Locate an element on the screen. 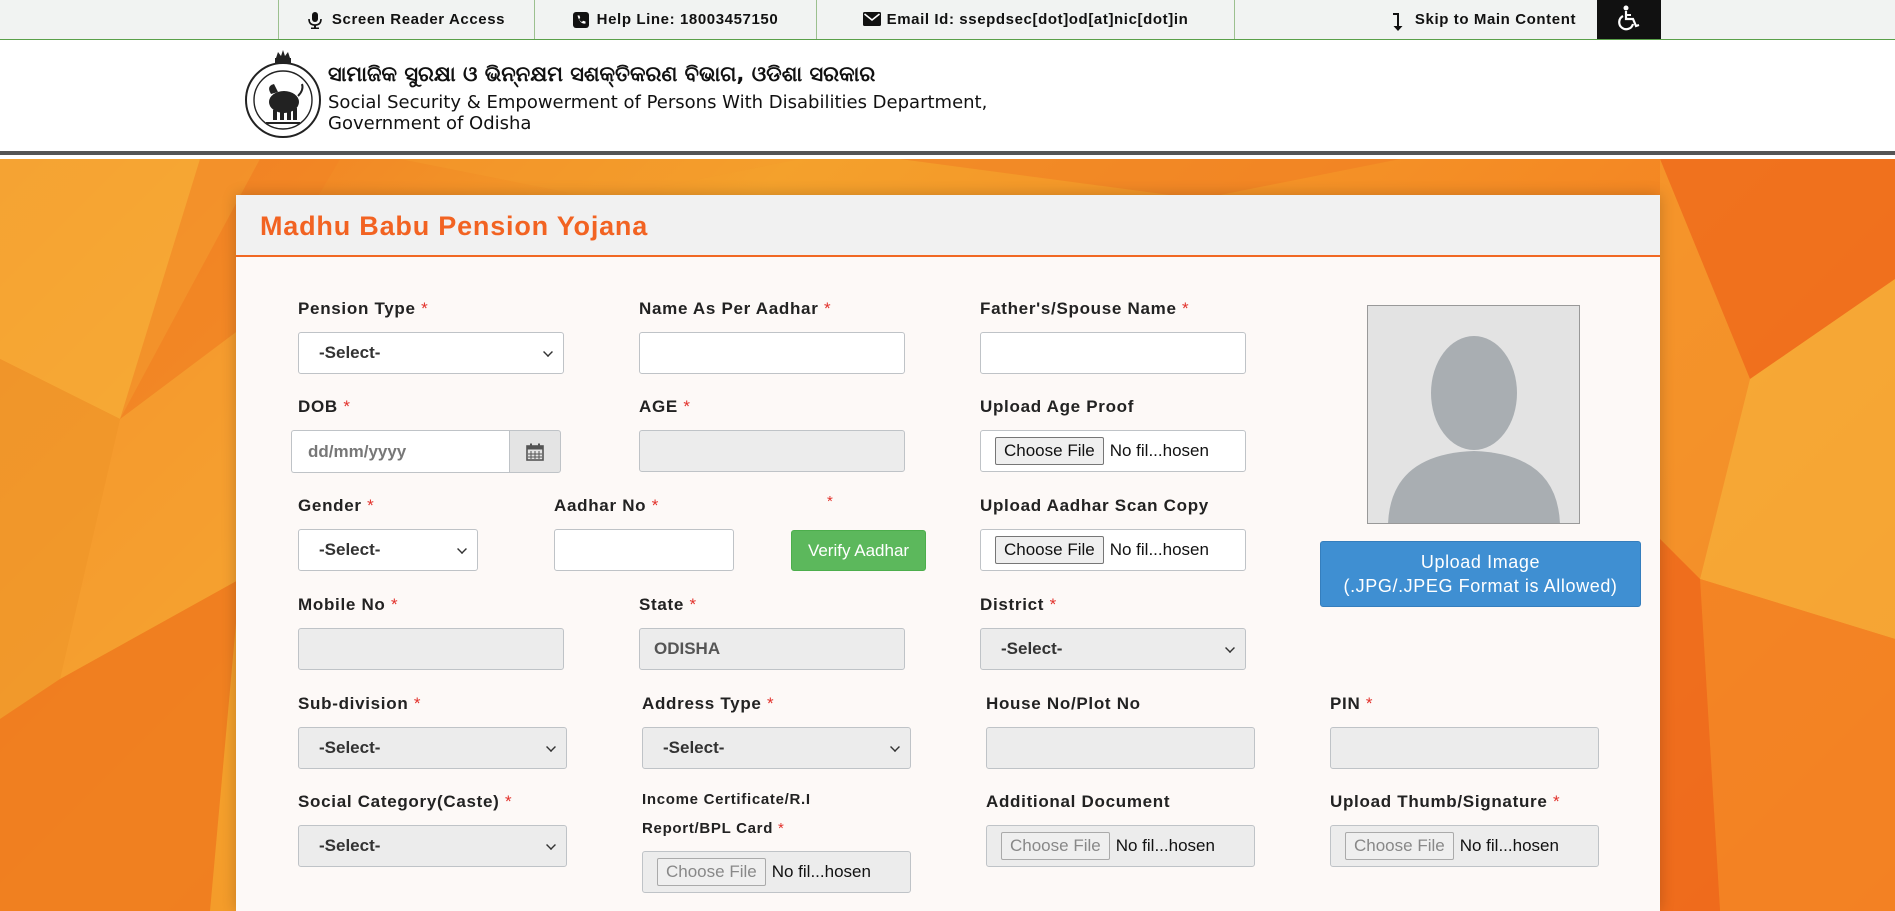 The height and width of the screenshot is (911, 1895). screen-reader-label: Screen Reader Access is located at coordinates (418, 19).